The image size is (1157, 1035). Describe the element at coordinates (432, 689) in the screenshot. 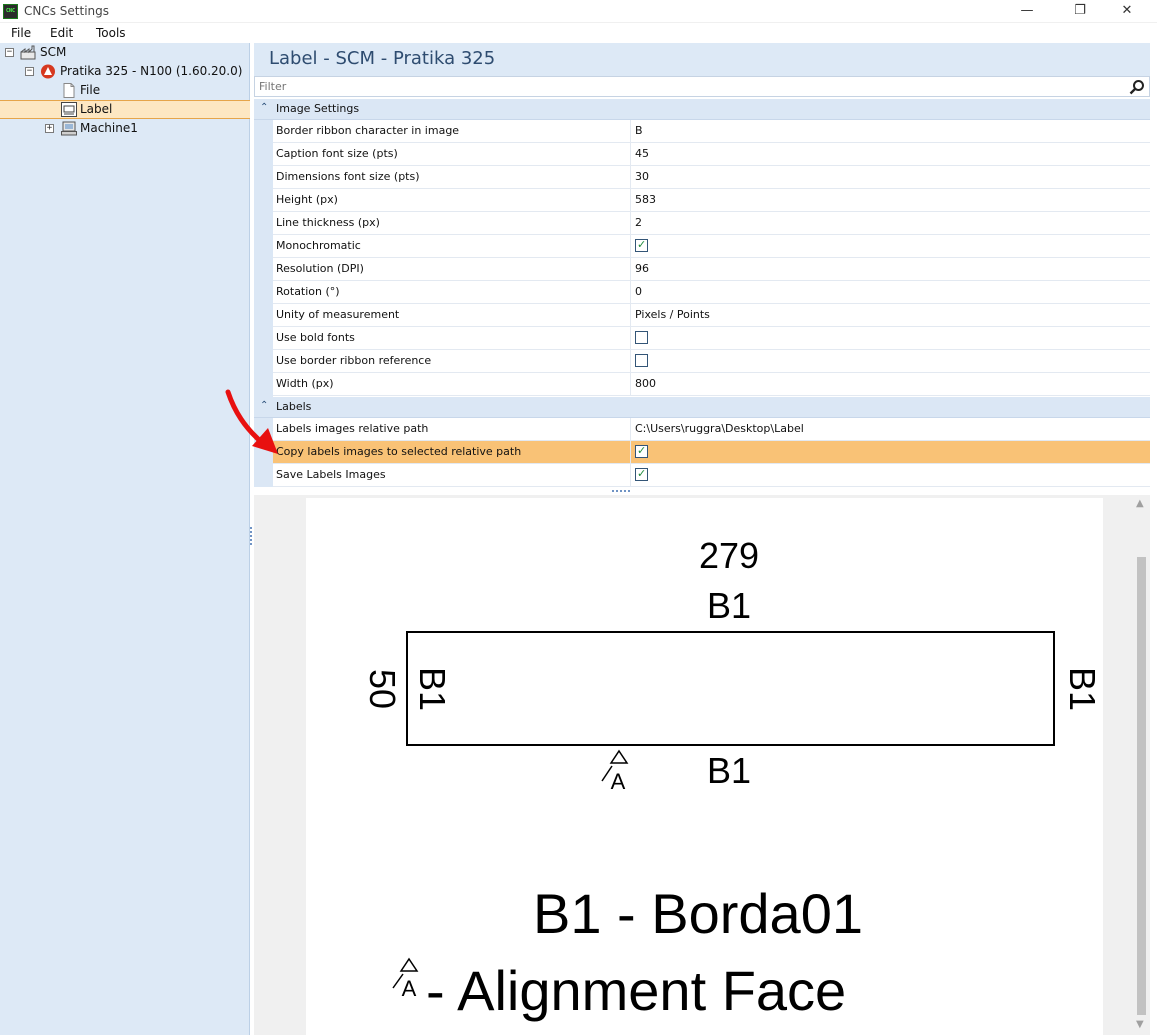

I see `left-edge-text: B1` at that location.